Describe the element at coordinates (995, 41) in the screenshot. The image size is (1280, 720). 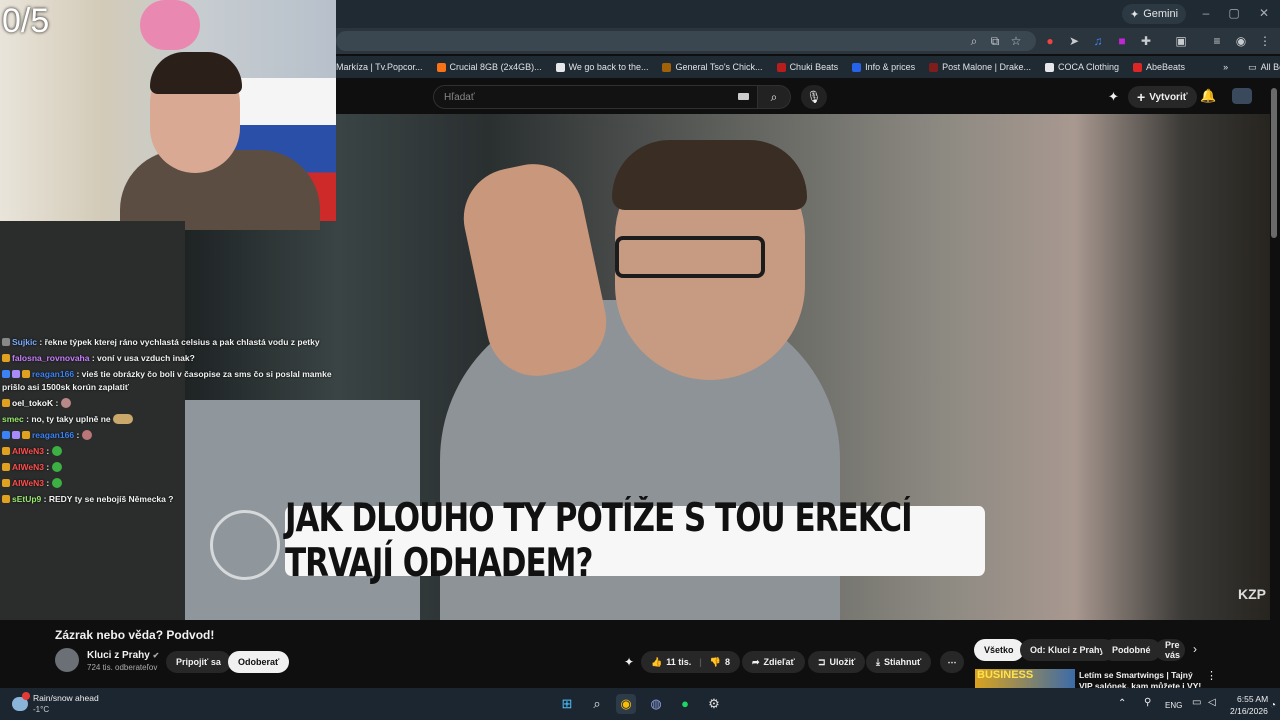
I see `cast-icon: ⧉` at that location.